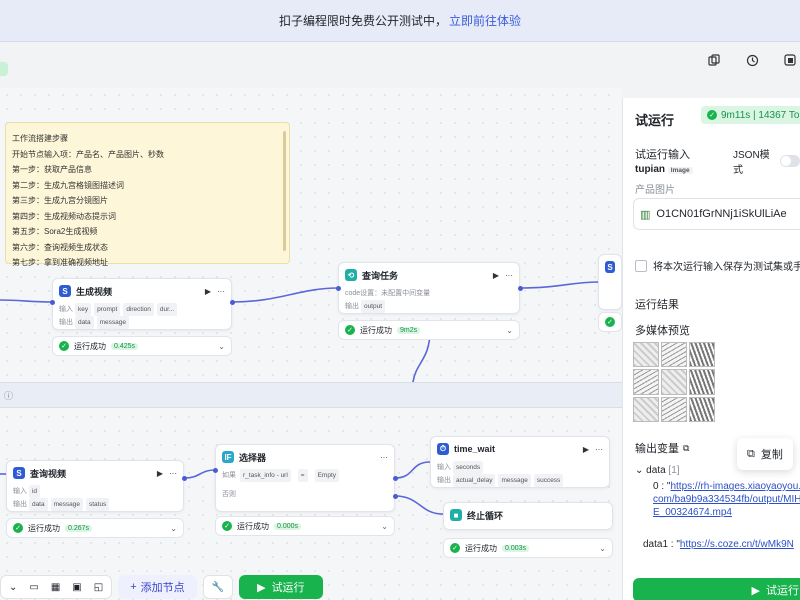  What do you see at coordinates (388, 293) in the screenshot?
I see `node-hint: code设置：未配置中间变量` at bounding box center [388, 293].